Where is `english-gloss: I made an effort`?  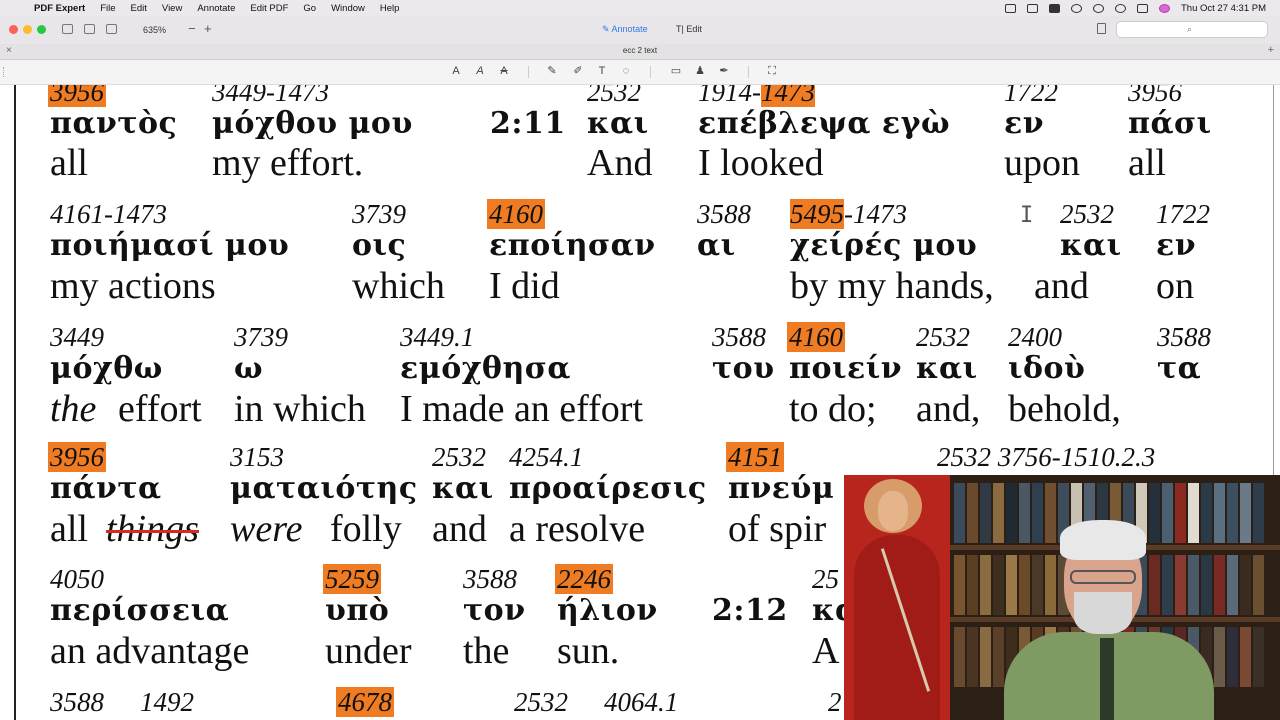
english-gloss: I made an effort is located at coordinates (522, 409).